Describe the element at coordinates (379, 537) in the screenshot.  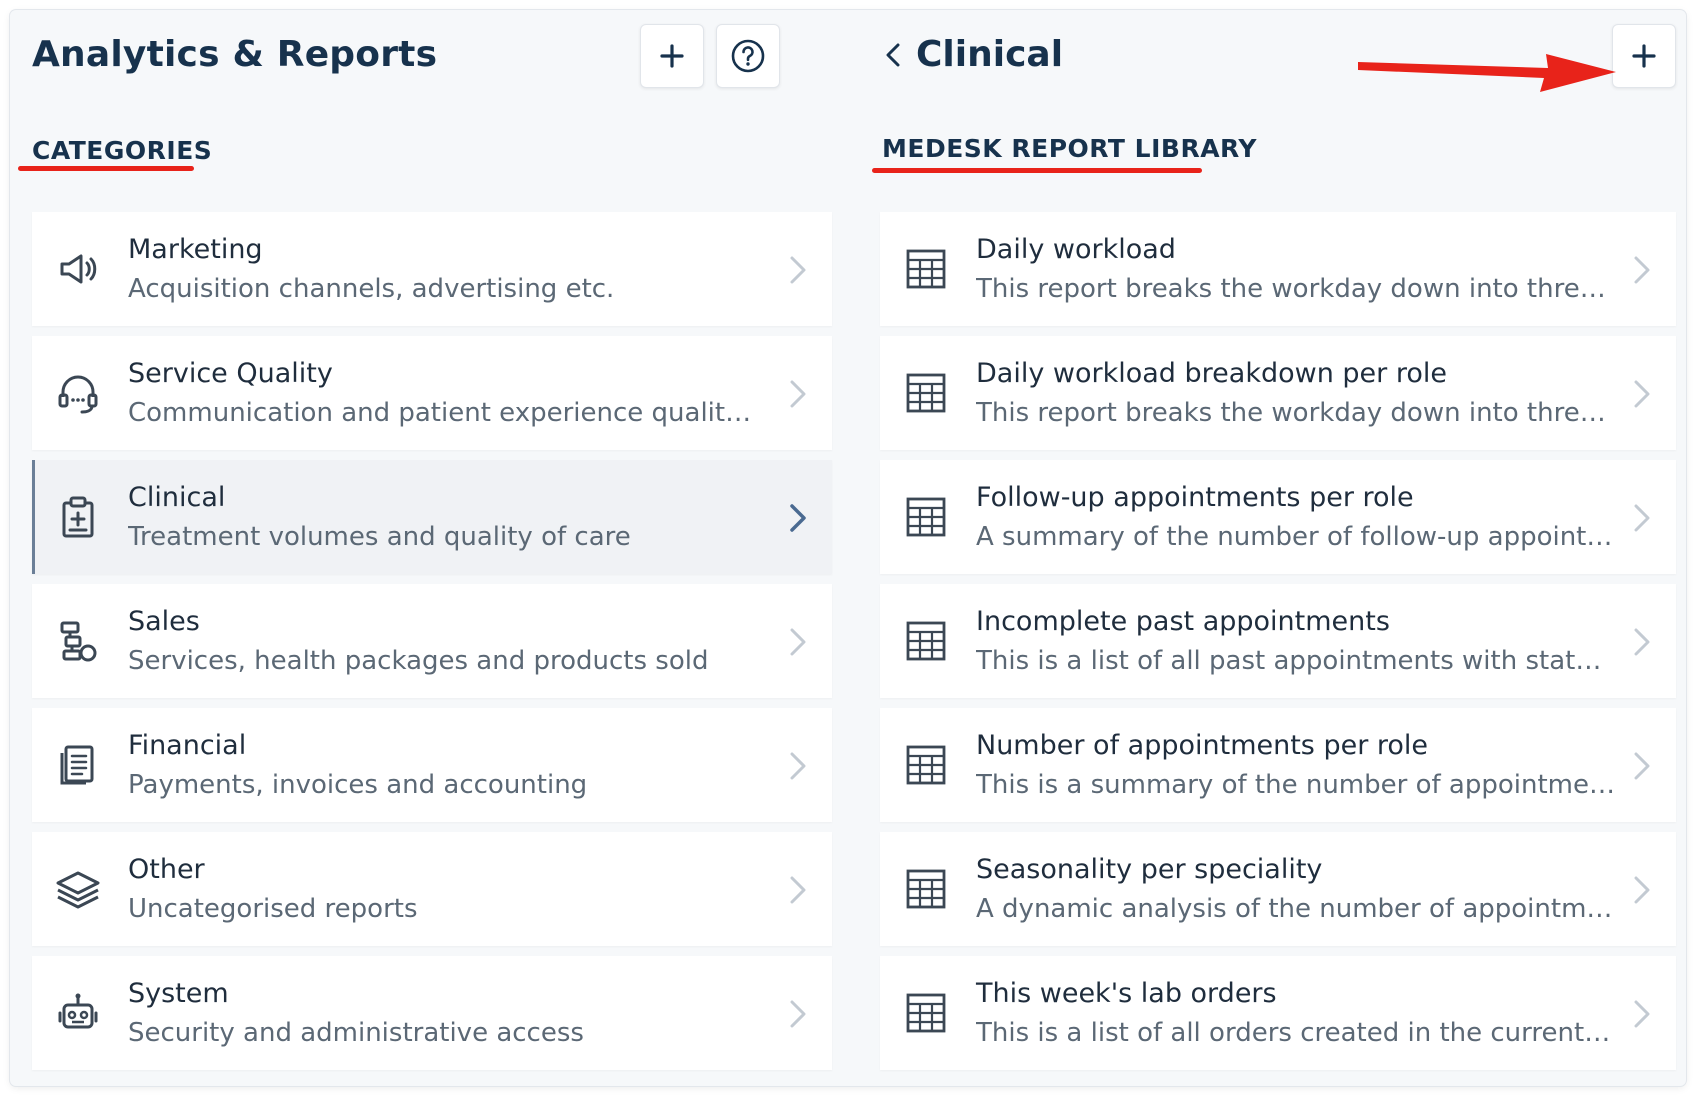
I see `category-description: Treatment volumes and quality of care` at that location.